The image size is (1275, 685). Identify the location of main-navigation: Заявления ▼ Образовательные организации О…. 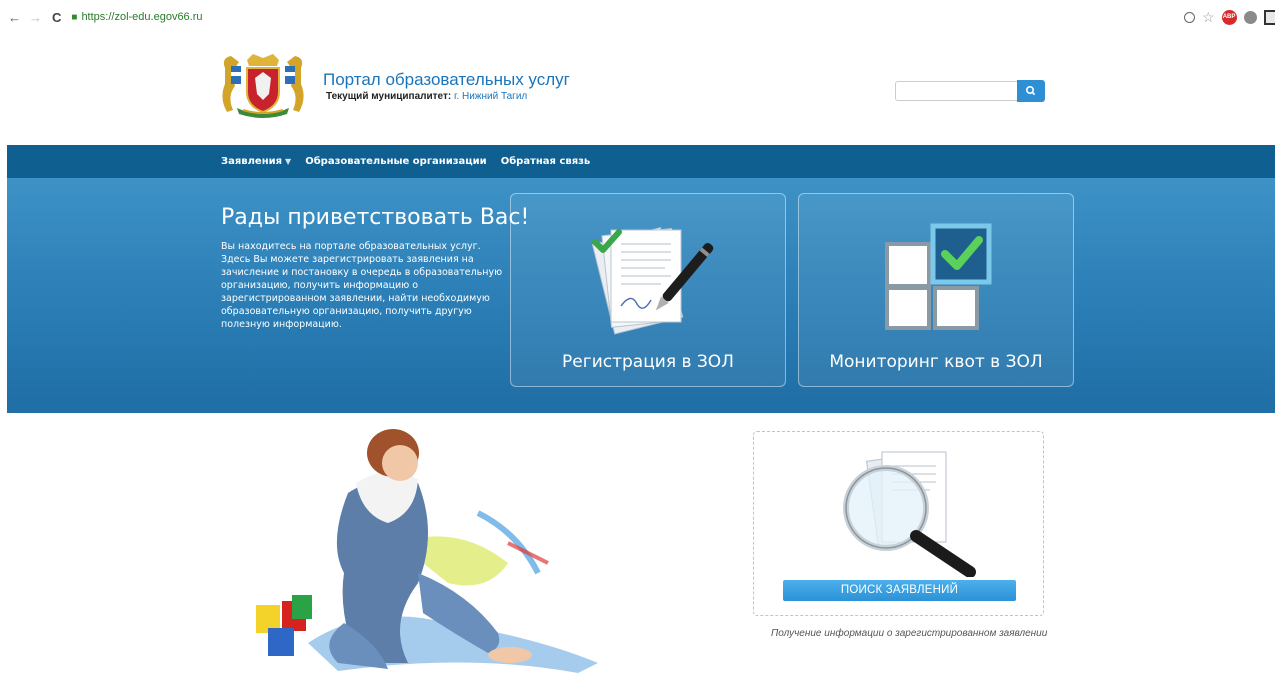
(641, 161).